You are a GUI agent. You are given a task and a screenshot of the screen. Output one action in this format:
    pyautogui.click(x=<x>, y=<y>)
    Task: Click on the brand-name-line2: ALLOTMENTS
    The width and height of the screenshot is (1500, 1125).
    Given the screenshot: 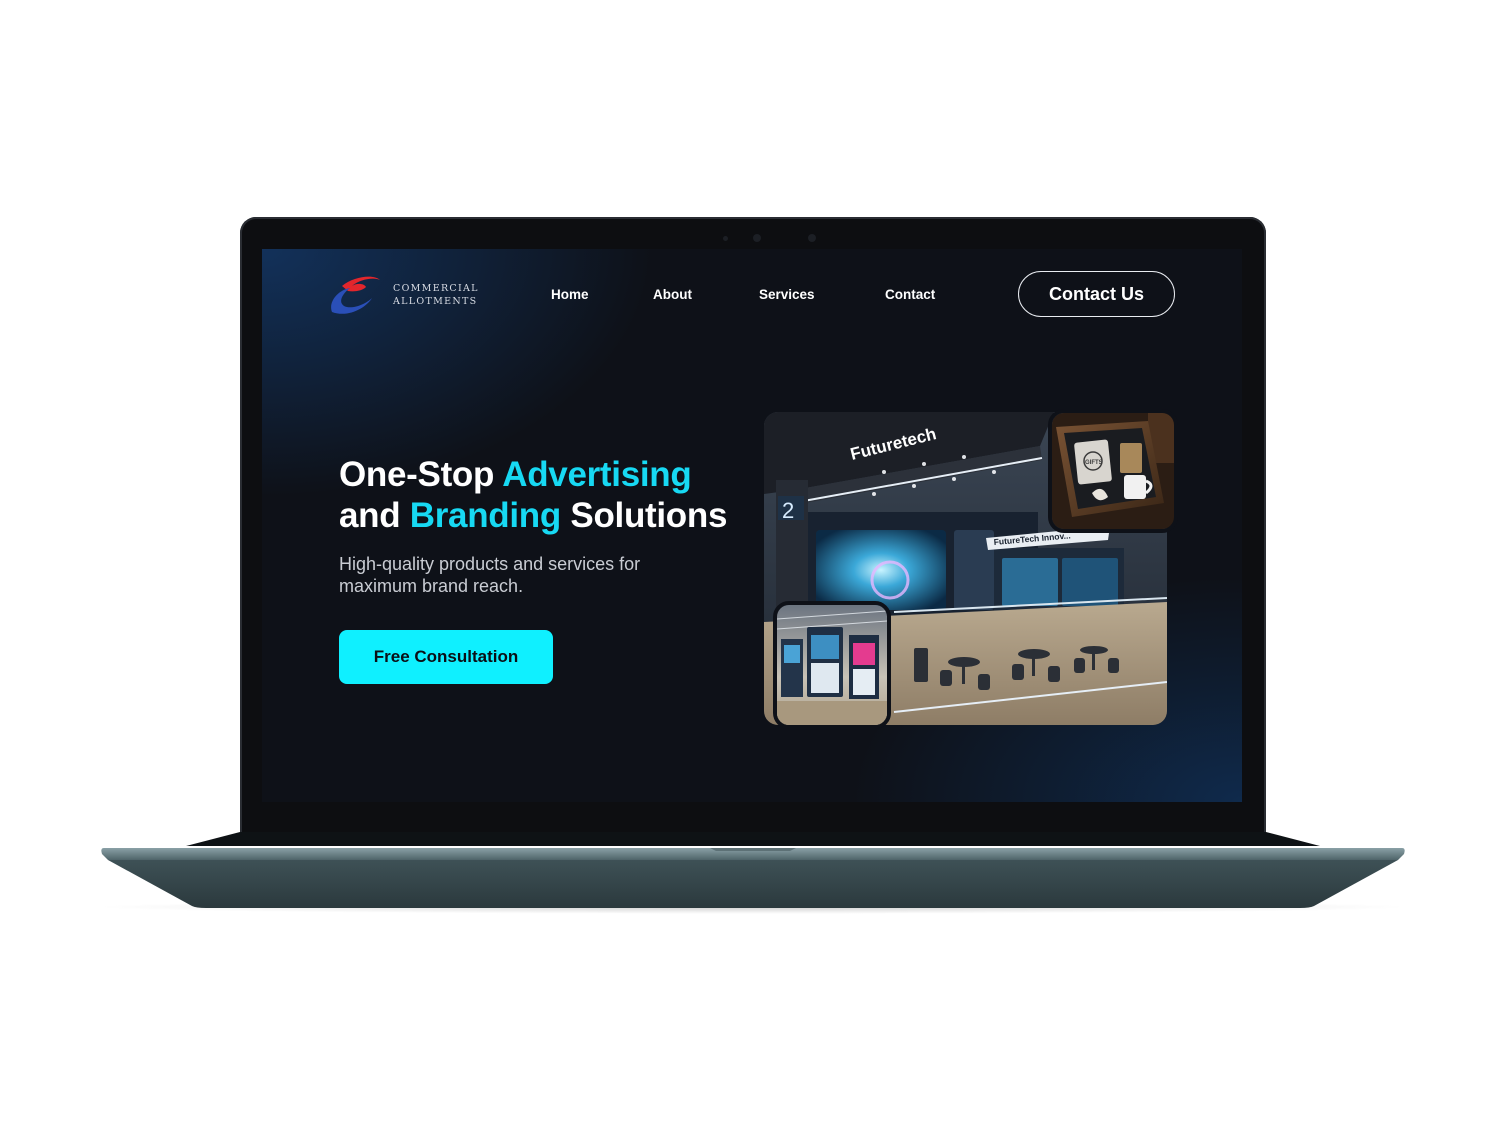 What is the action you would take?
    pyautogui.click(x=435, y=301)
    